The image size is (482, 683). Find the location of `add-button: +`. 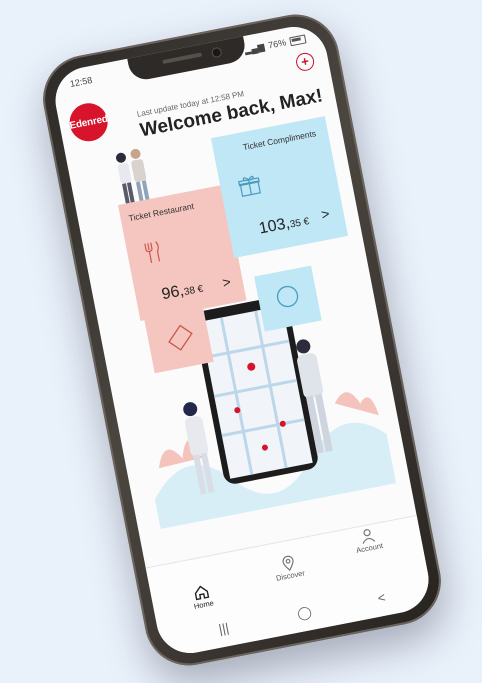

add-button: + is located at coordinates (305, 62).